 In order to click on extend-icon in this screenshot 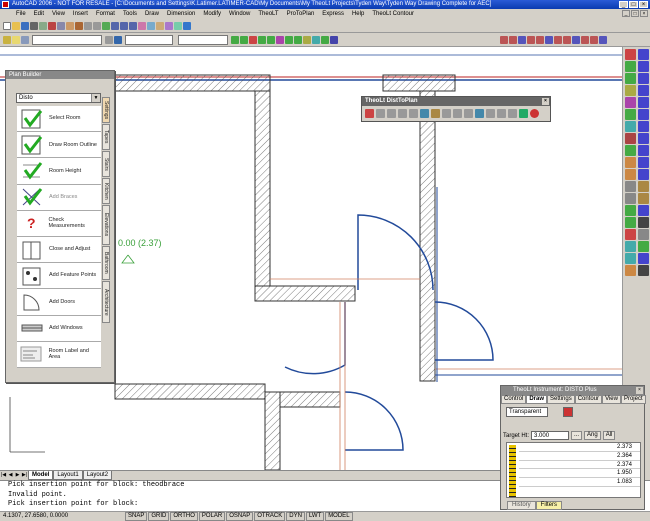, I will do `click(630, 174)`.